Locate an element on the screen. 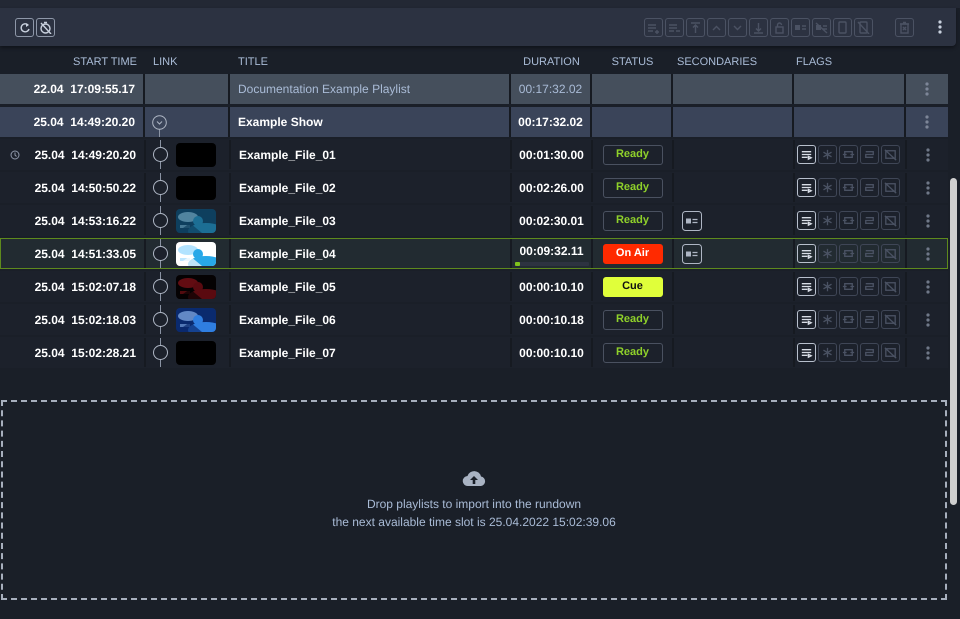  title-text: Example_File_02 is located at coordinates (287, 188).